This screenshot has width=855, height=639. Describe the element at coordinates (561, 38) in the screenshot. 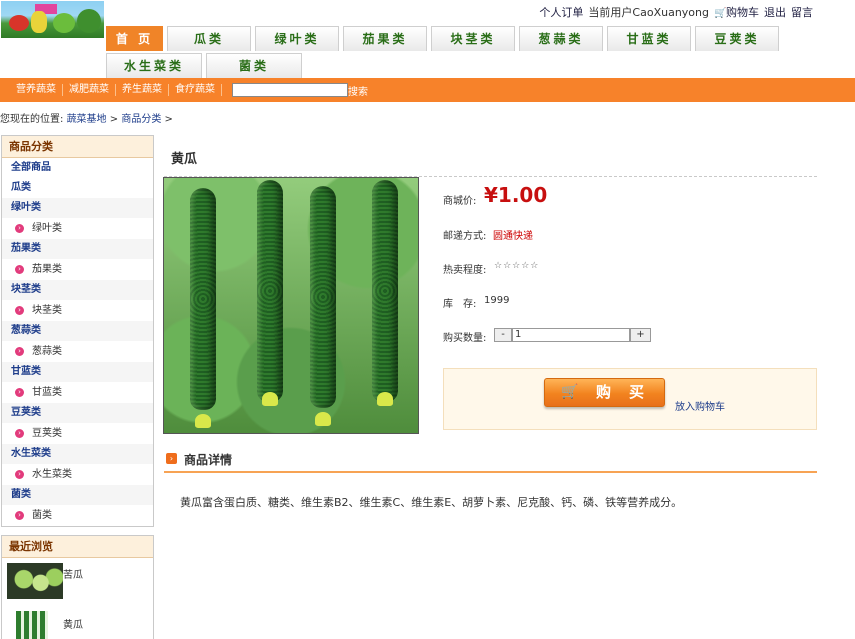

I see `nav-tab-alliums: 葱蒜类` at that location.